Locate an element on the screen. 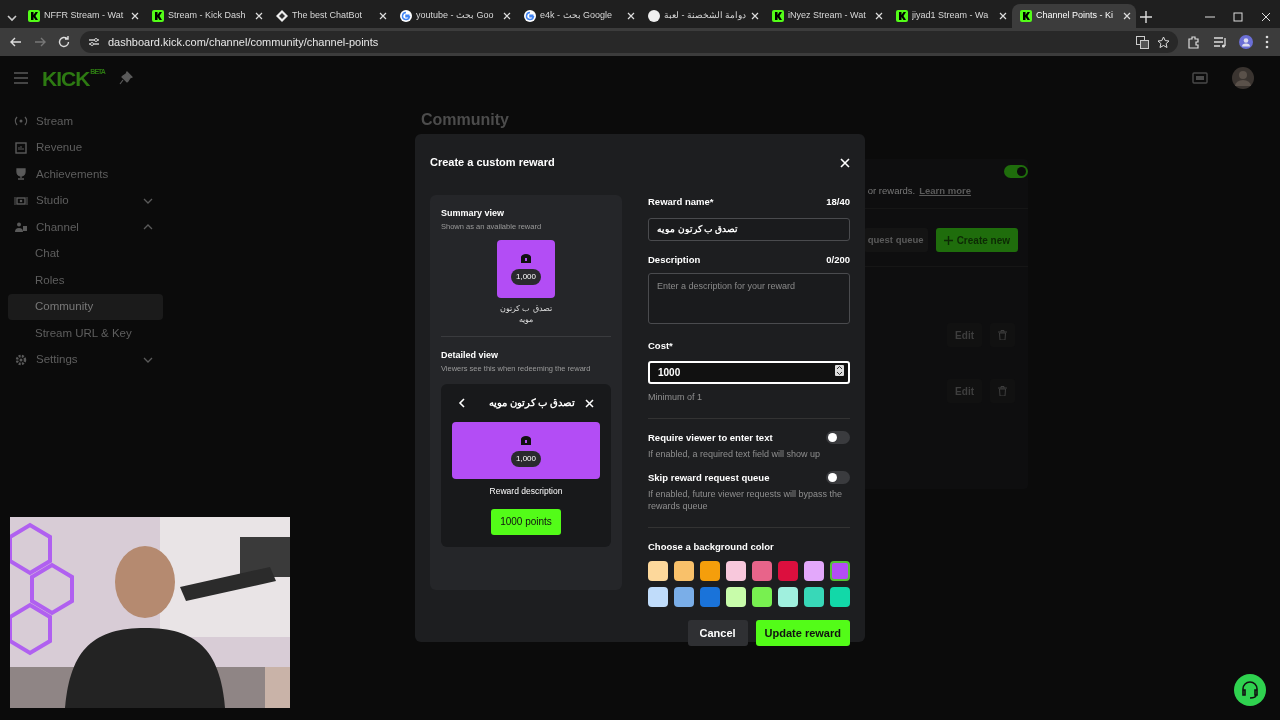  browser-tab: iNyez Stream - Wat is located at coordinates (826, 16).